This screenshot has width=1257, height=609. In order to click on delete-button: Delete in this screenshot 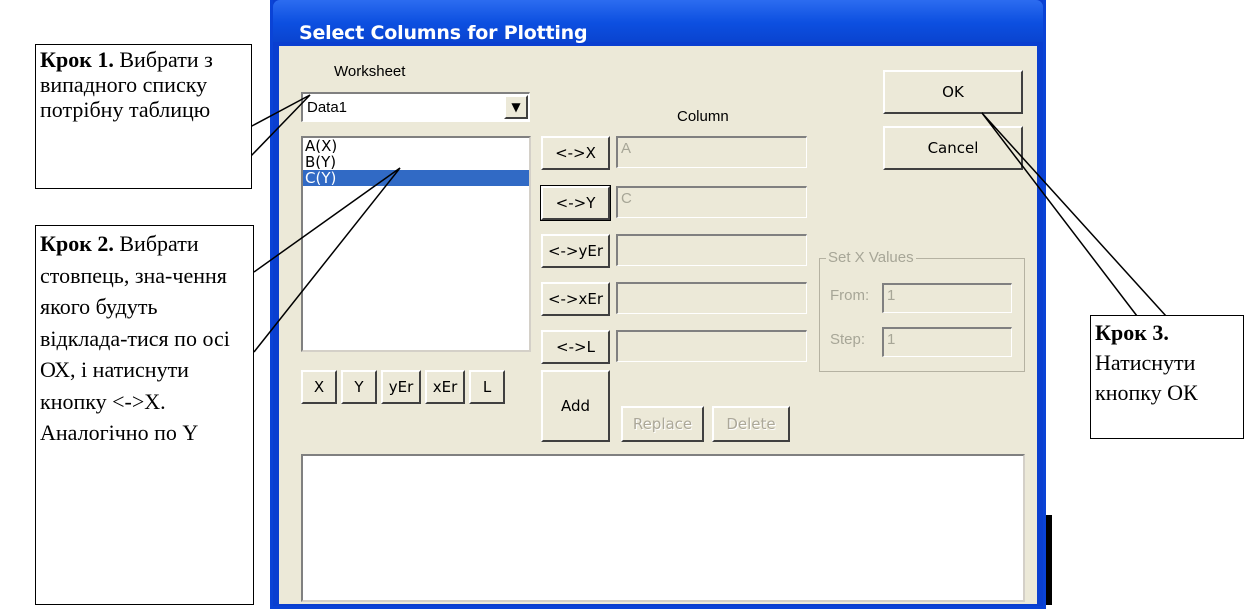, I will do `click(751, 424)`.